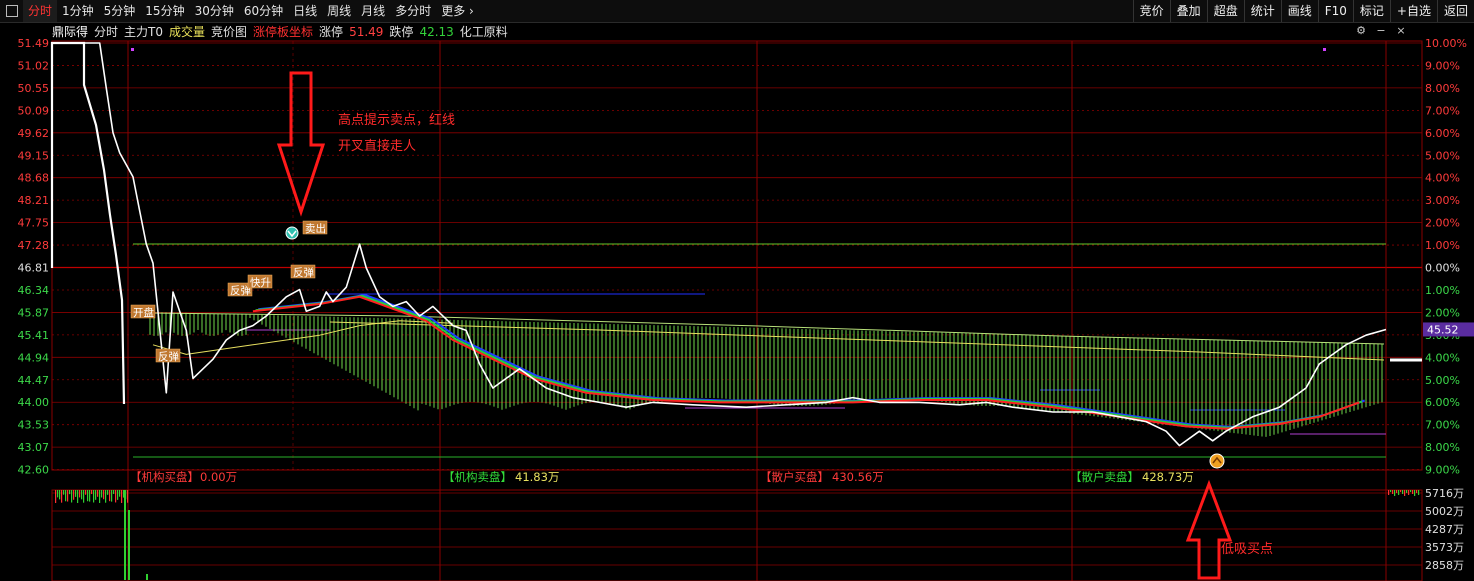 This screenshot has width=1474, height=581. Describe the element at coordinates (132, 49) in the screenshot. I see `marker-dot` at that location.